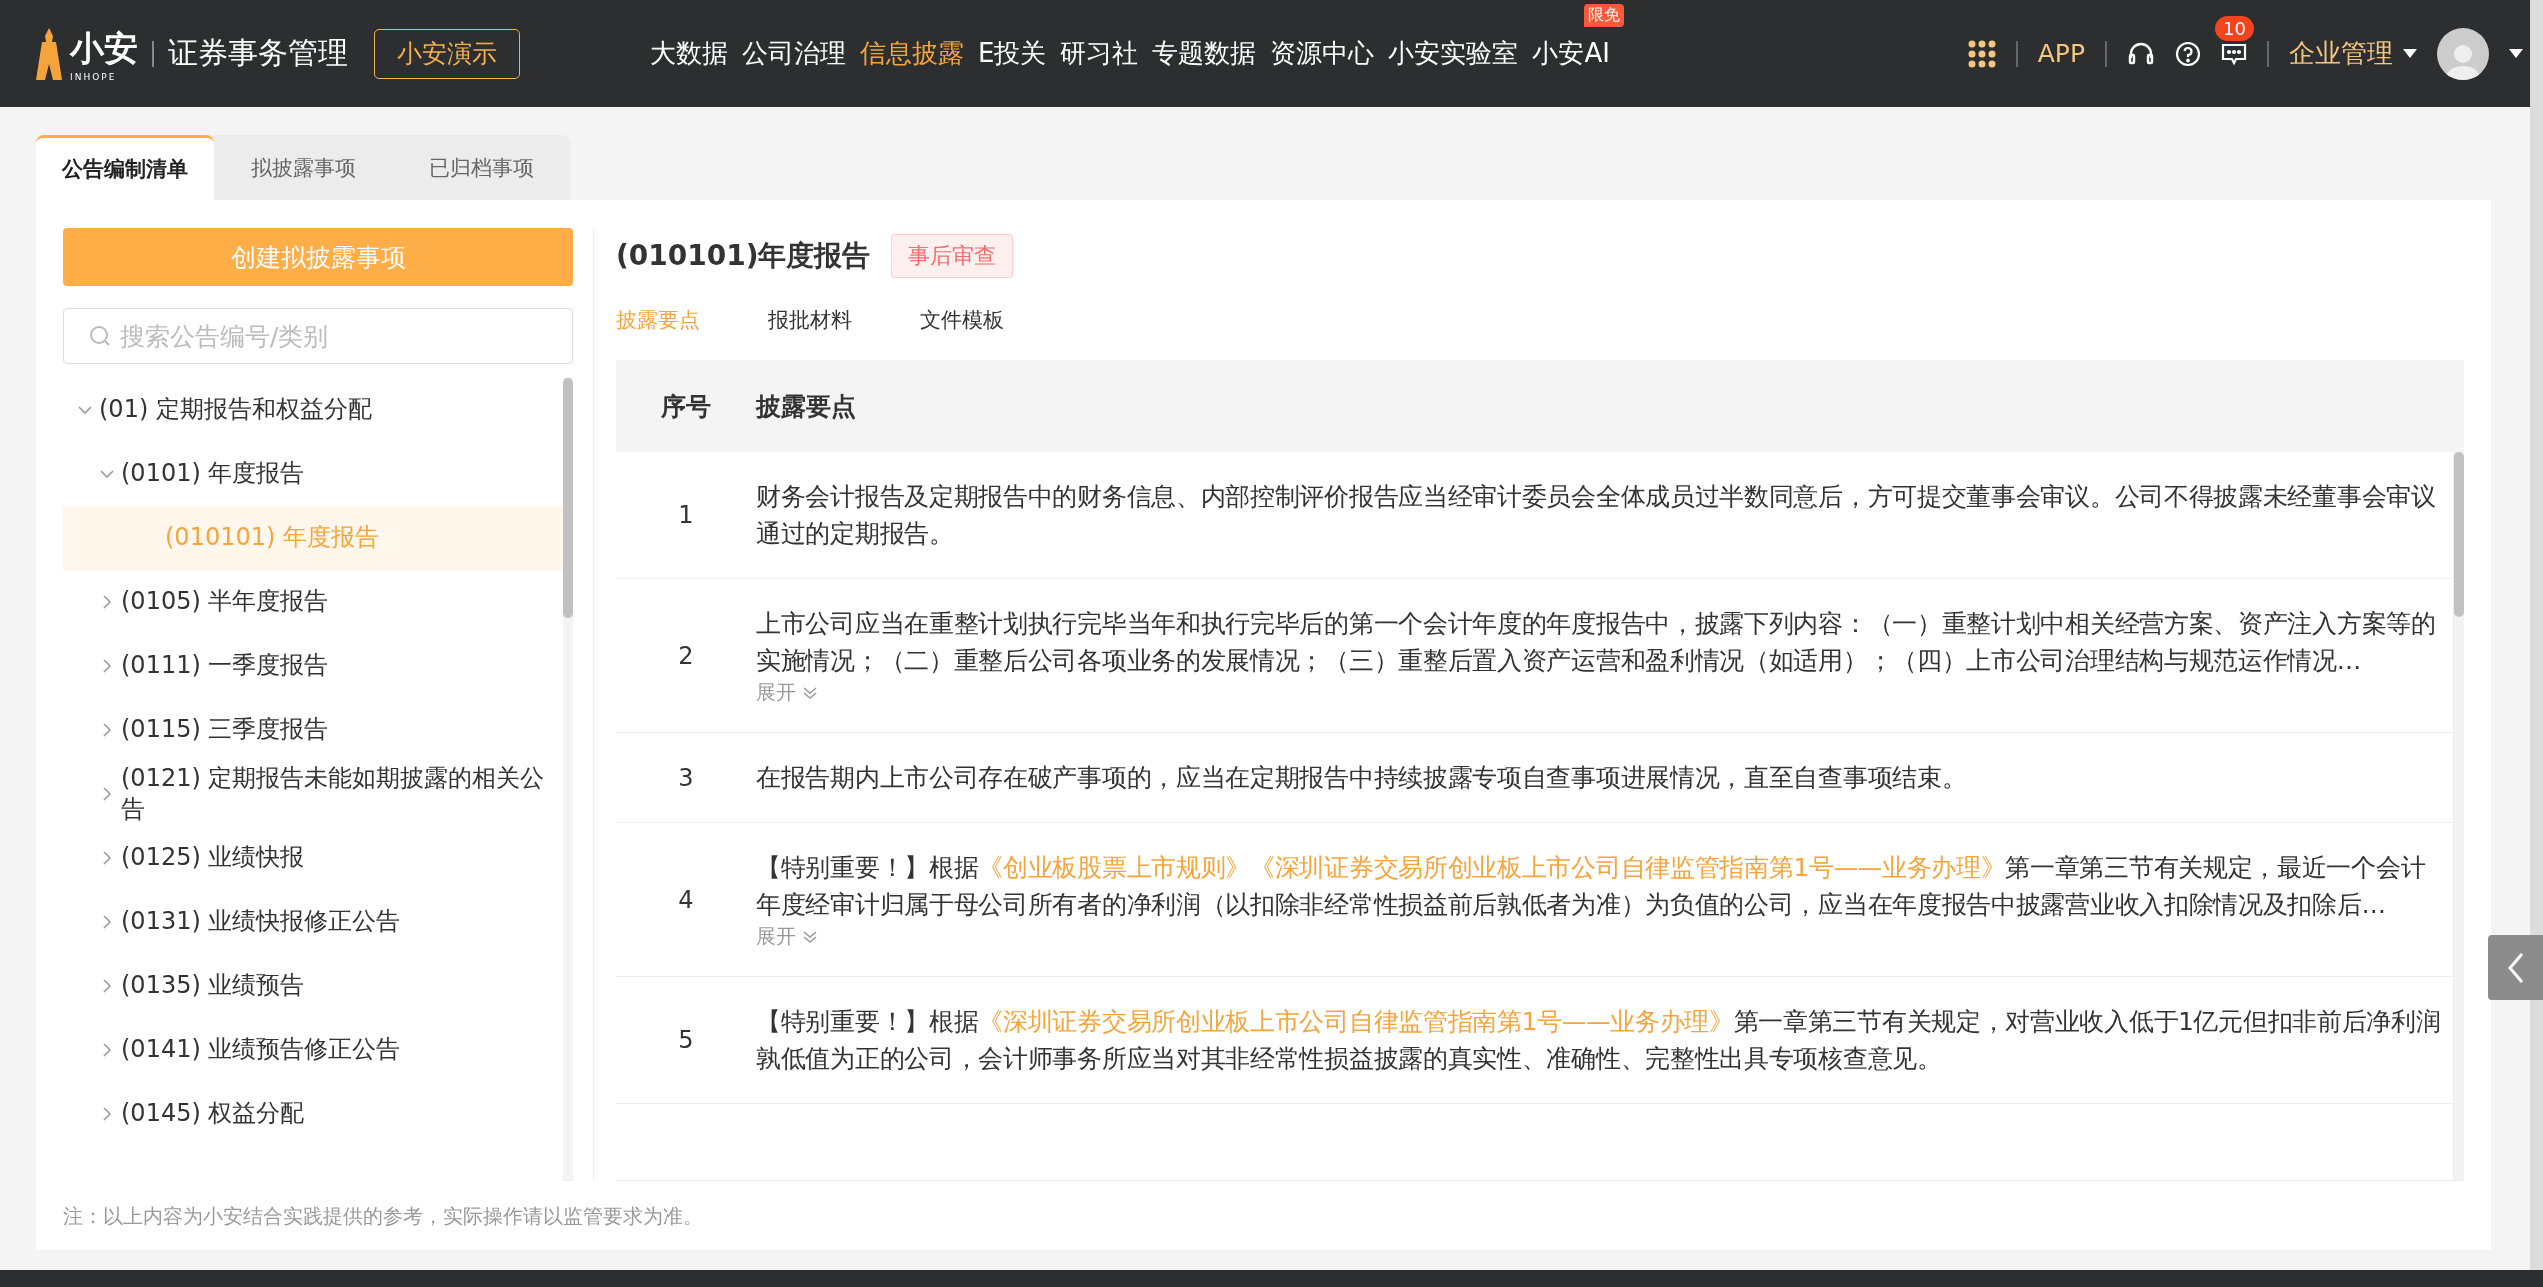 Image resolution: width=2543 pixels, height=1287 pixels. What do you see at coordinates (104, 48) in the screenshot?
I see `logo-text: 小安` at bounding box center [104, 48].